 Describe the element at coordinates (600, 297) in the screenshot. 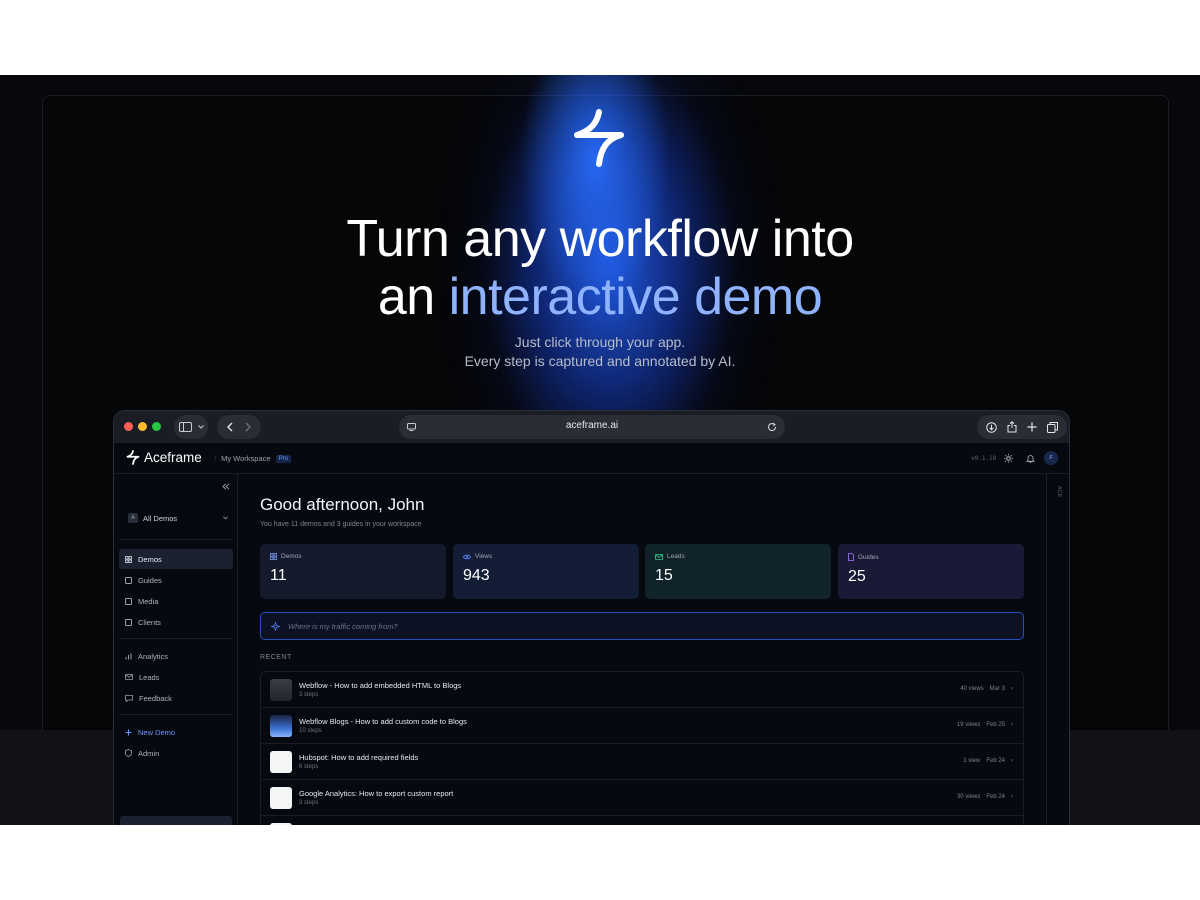

I see `headline-line-2: an interactive demo` at that location.